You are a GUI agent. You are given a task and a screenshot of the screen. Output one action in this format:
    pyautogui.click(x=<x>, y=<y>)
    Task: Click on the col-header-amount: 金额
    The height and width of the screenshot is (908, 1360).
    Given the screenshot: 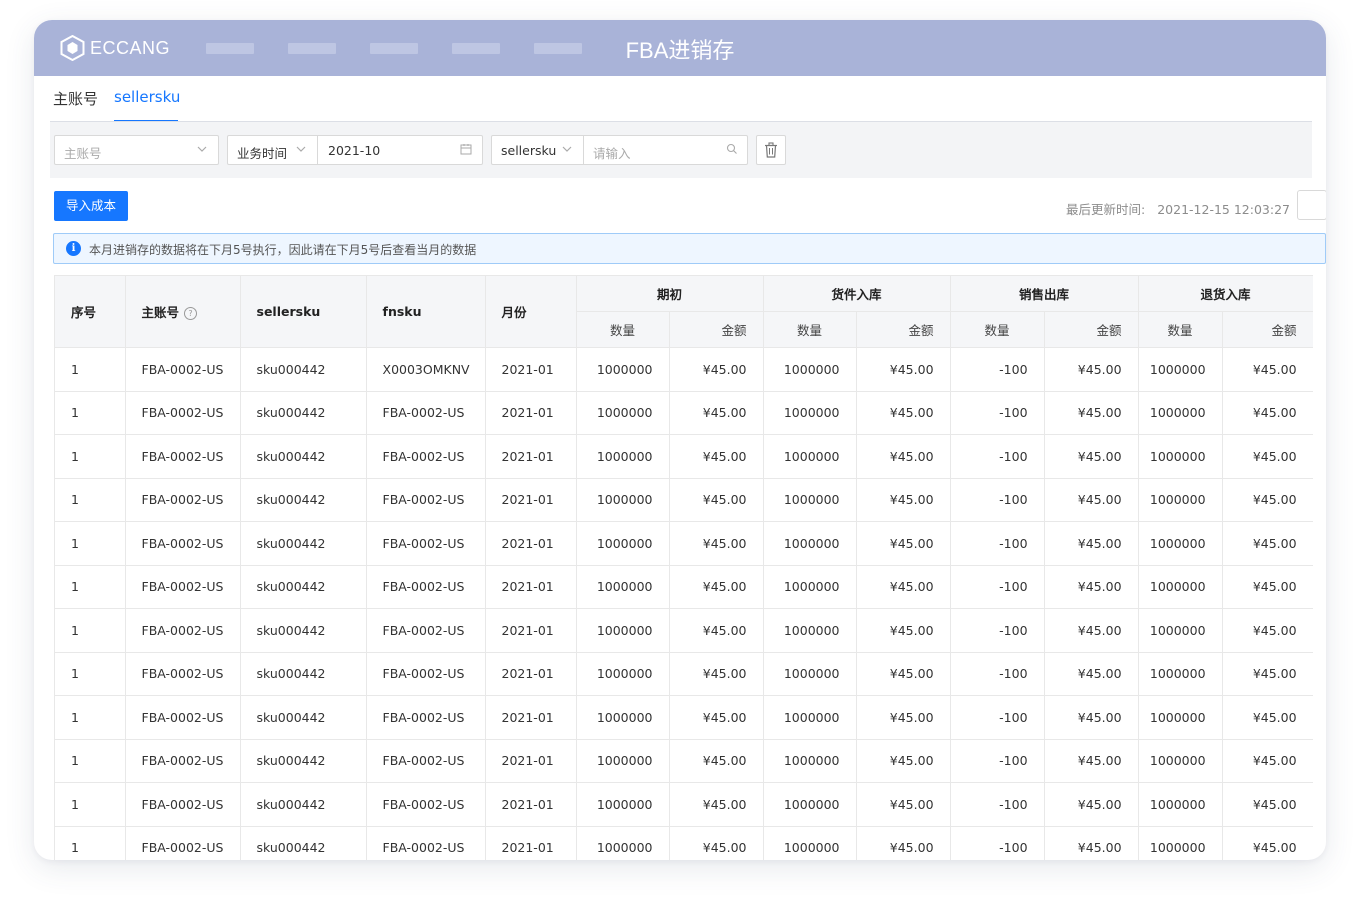 What is the action you would take?
    pyautogui.click(x=1091, y=329)
    